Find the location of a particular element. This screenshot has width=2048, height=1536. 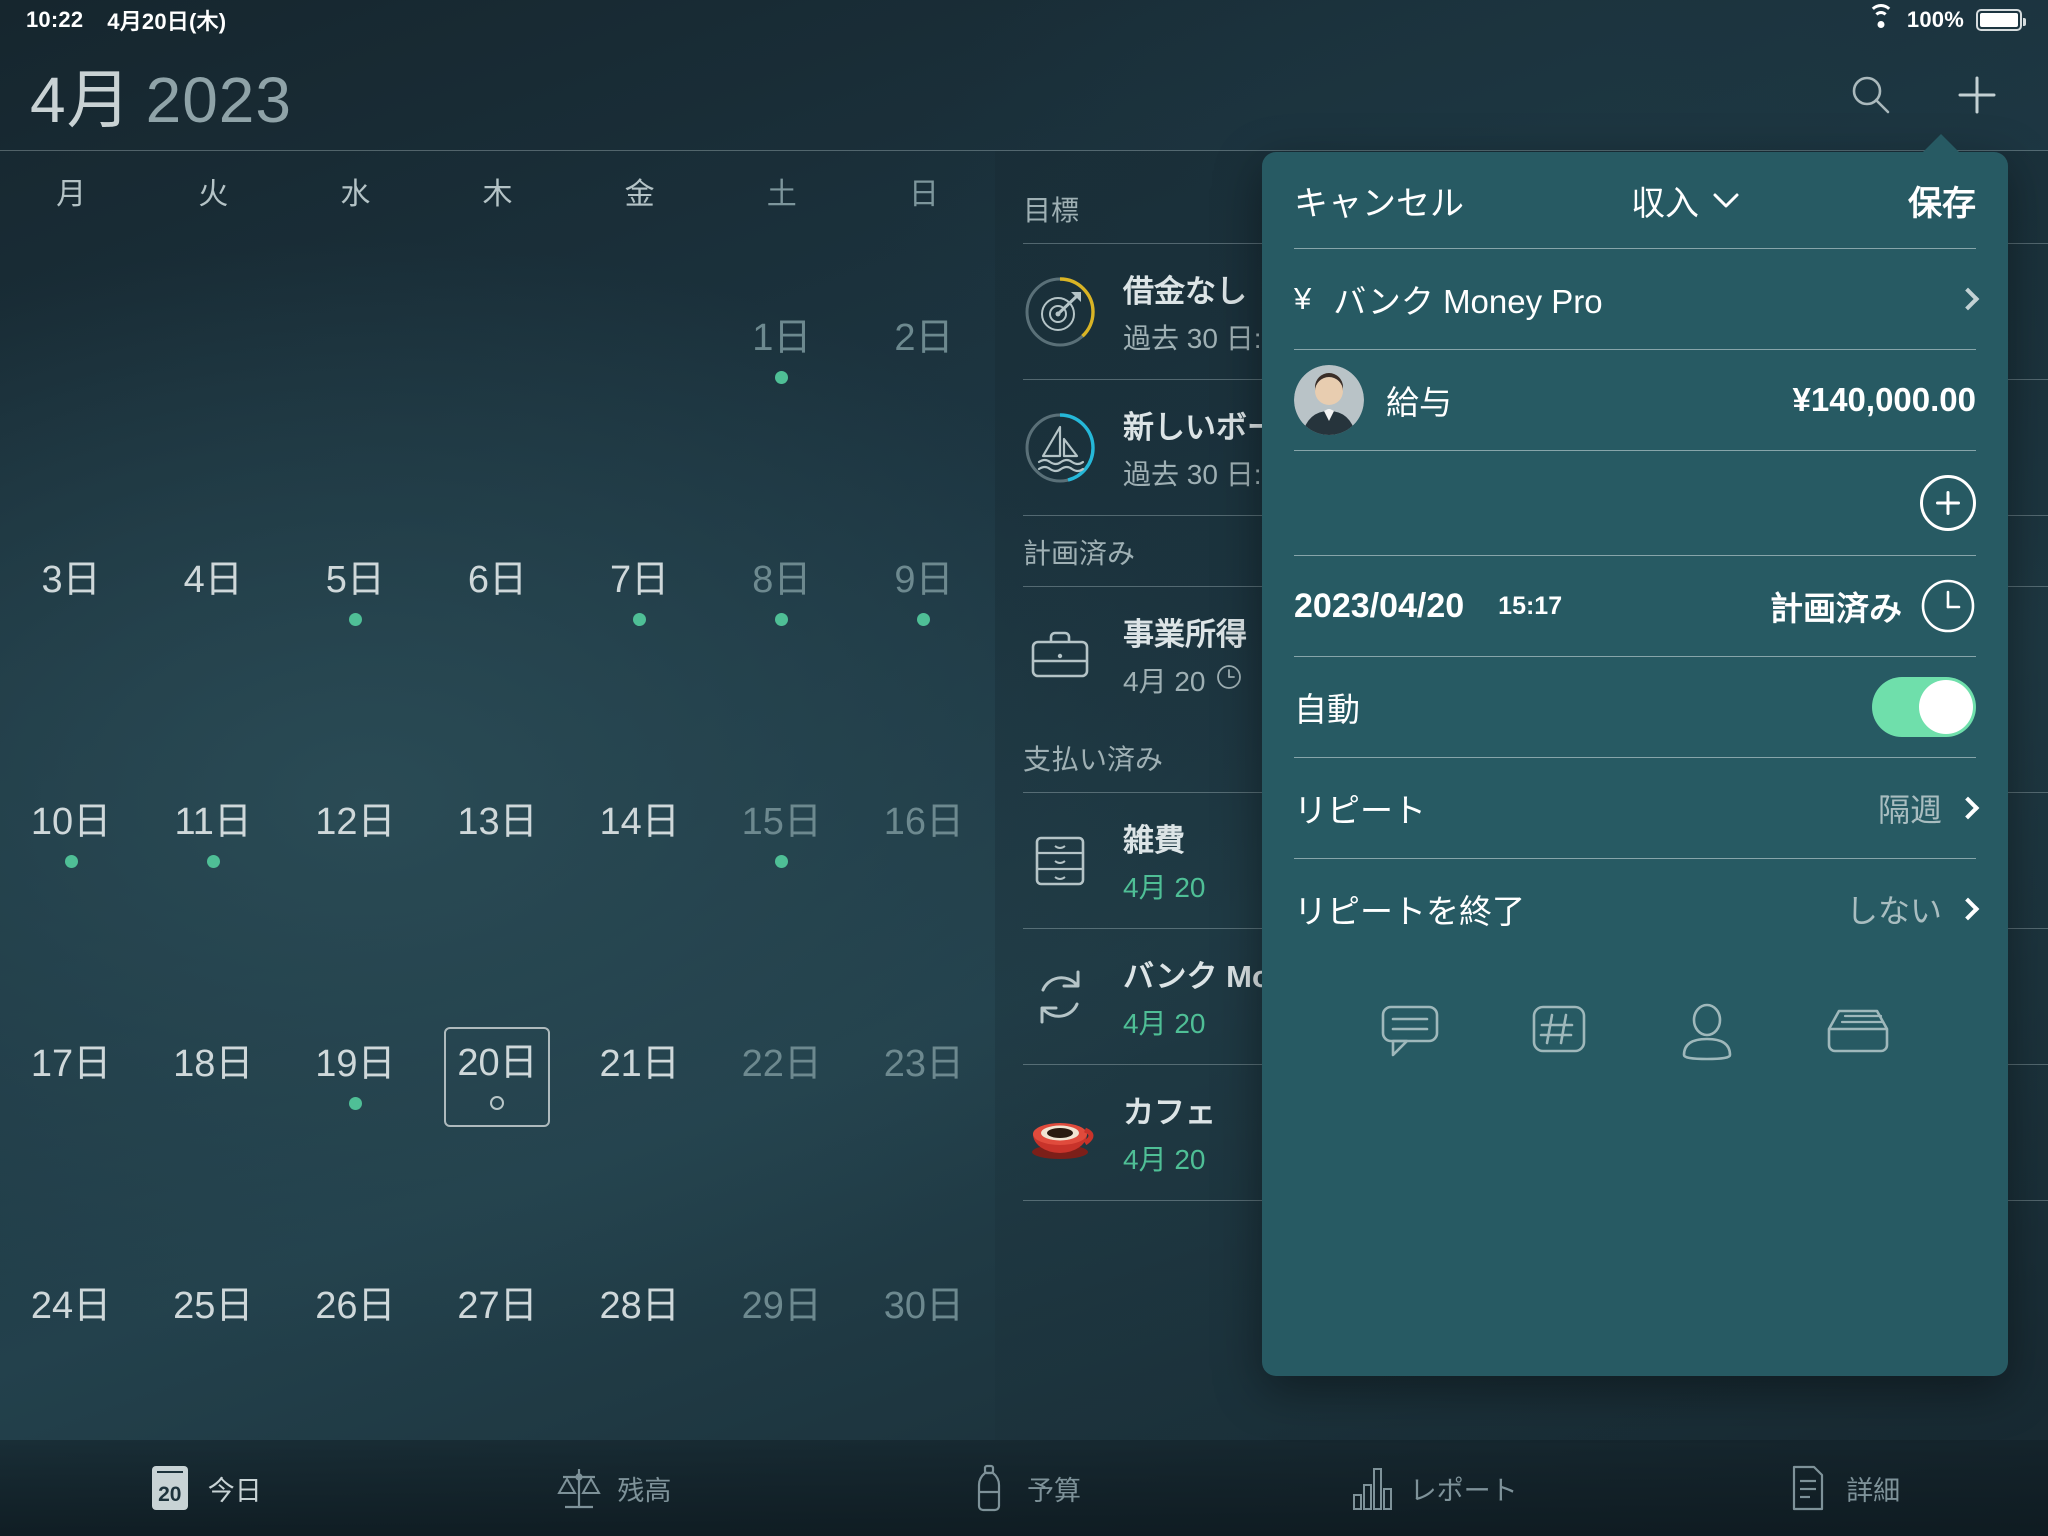

calendar-day-cell: 6日 is located at coordinates (497, 594).